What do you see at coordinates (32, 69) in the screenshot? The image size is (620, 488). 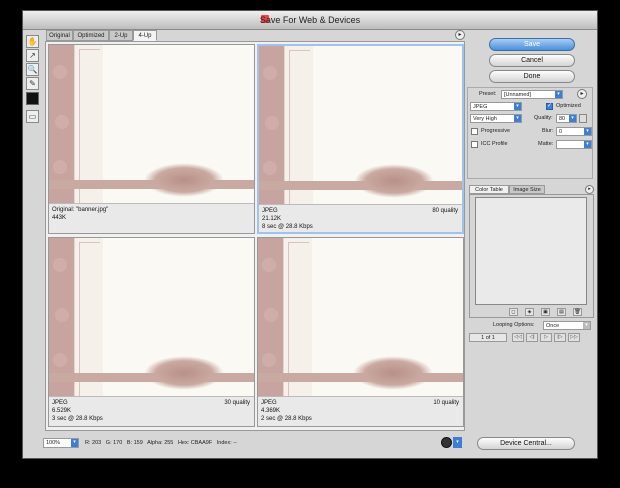 I see `zoom-tool-icon: 🔍` at bounding box center [32, 69].